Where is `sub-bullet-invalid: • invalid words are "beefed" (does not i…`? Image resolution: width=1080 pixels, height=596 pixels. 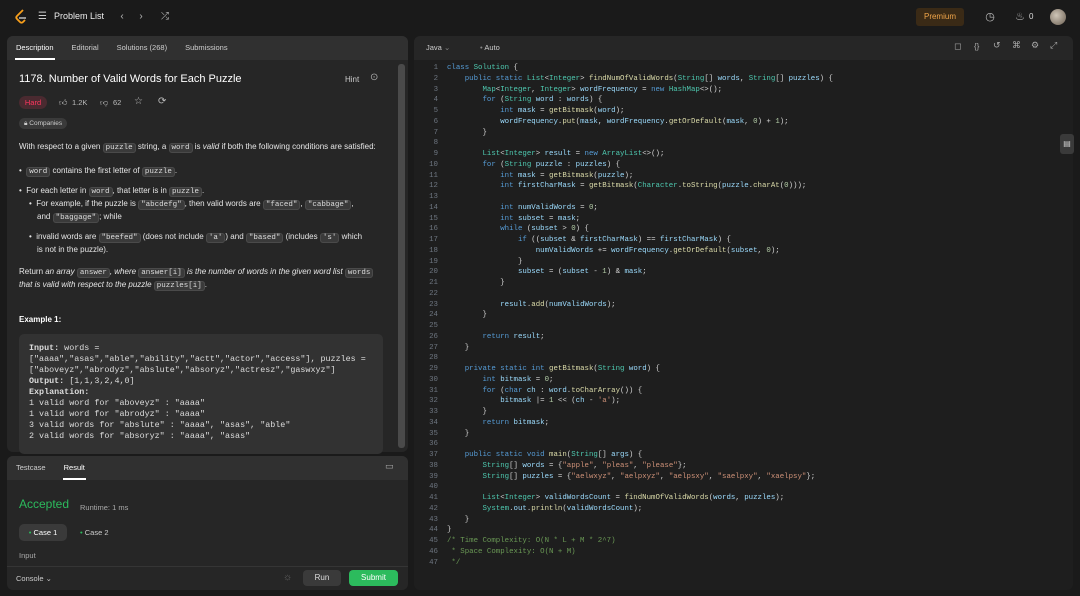 sub-bullet-invalid: • invalid words are "beefed" (does not i… is located at coordinates (196, 237).